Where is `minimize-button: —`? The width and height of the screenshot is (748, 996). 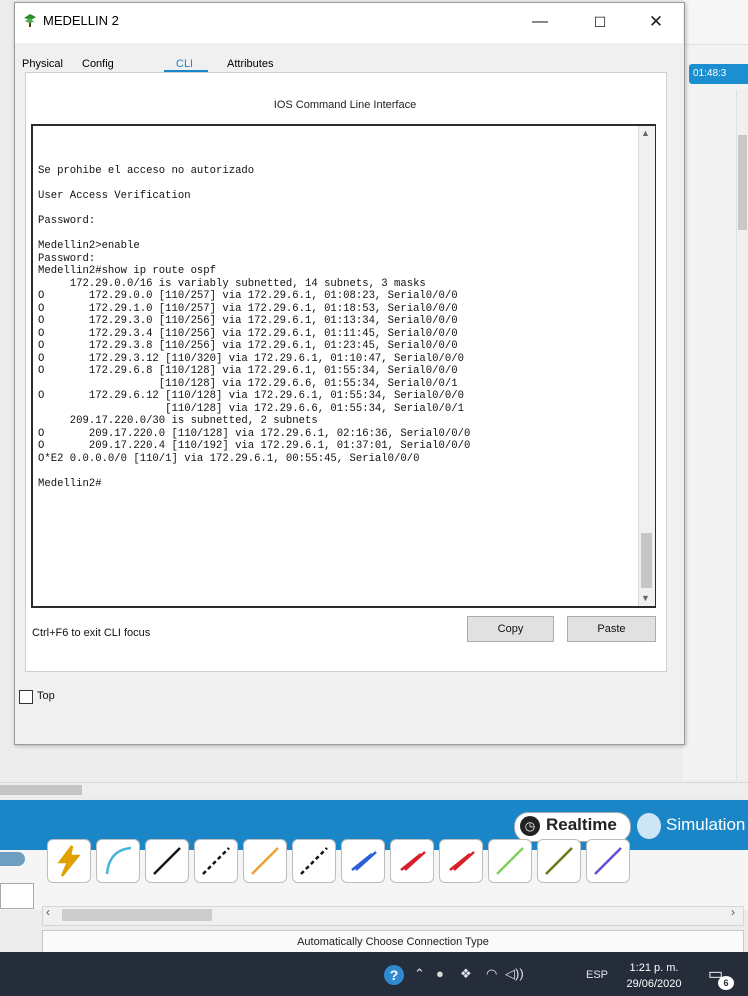 minimize-button: — is located at coordinates (540, 22).